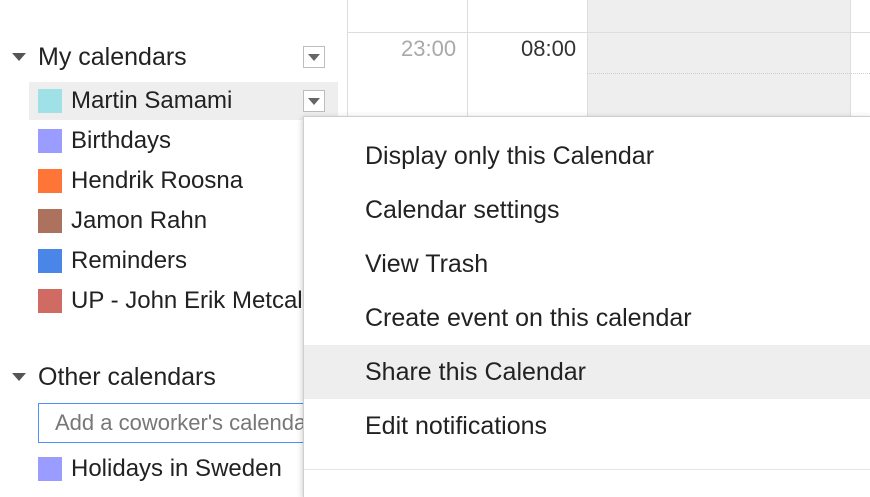 The width and height of the screenshot is (870, 497). I want to click on other-calendars-header: Other calendars, so click(108, 377).